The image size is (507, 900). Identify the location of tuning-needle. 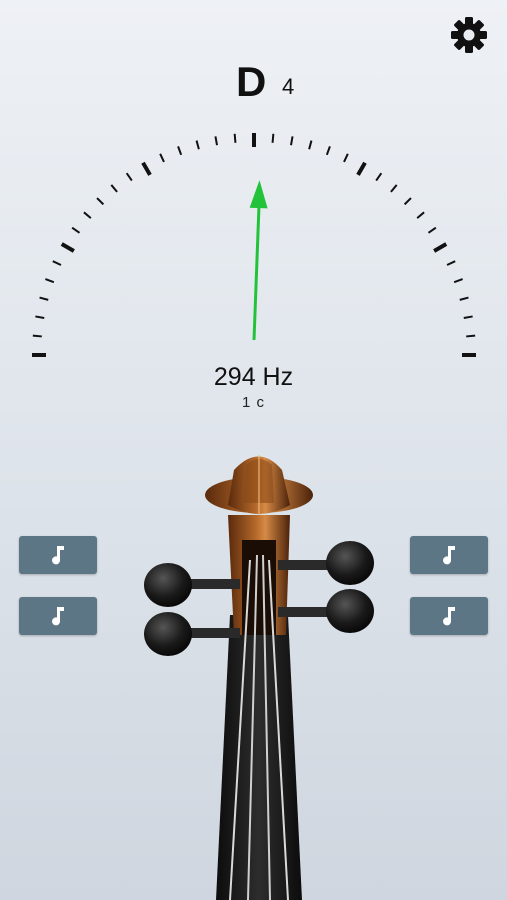
(258, 260).